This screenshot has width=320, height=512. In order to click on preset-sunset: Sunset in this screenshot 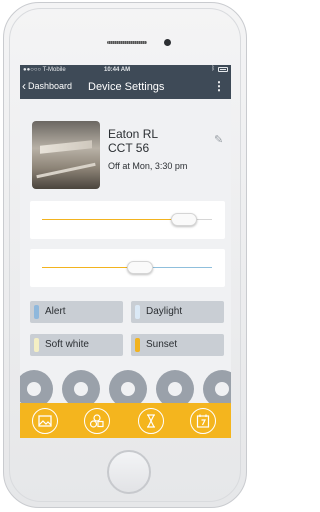, I will do `click(177, 345)`.